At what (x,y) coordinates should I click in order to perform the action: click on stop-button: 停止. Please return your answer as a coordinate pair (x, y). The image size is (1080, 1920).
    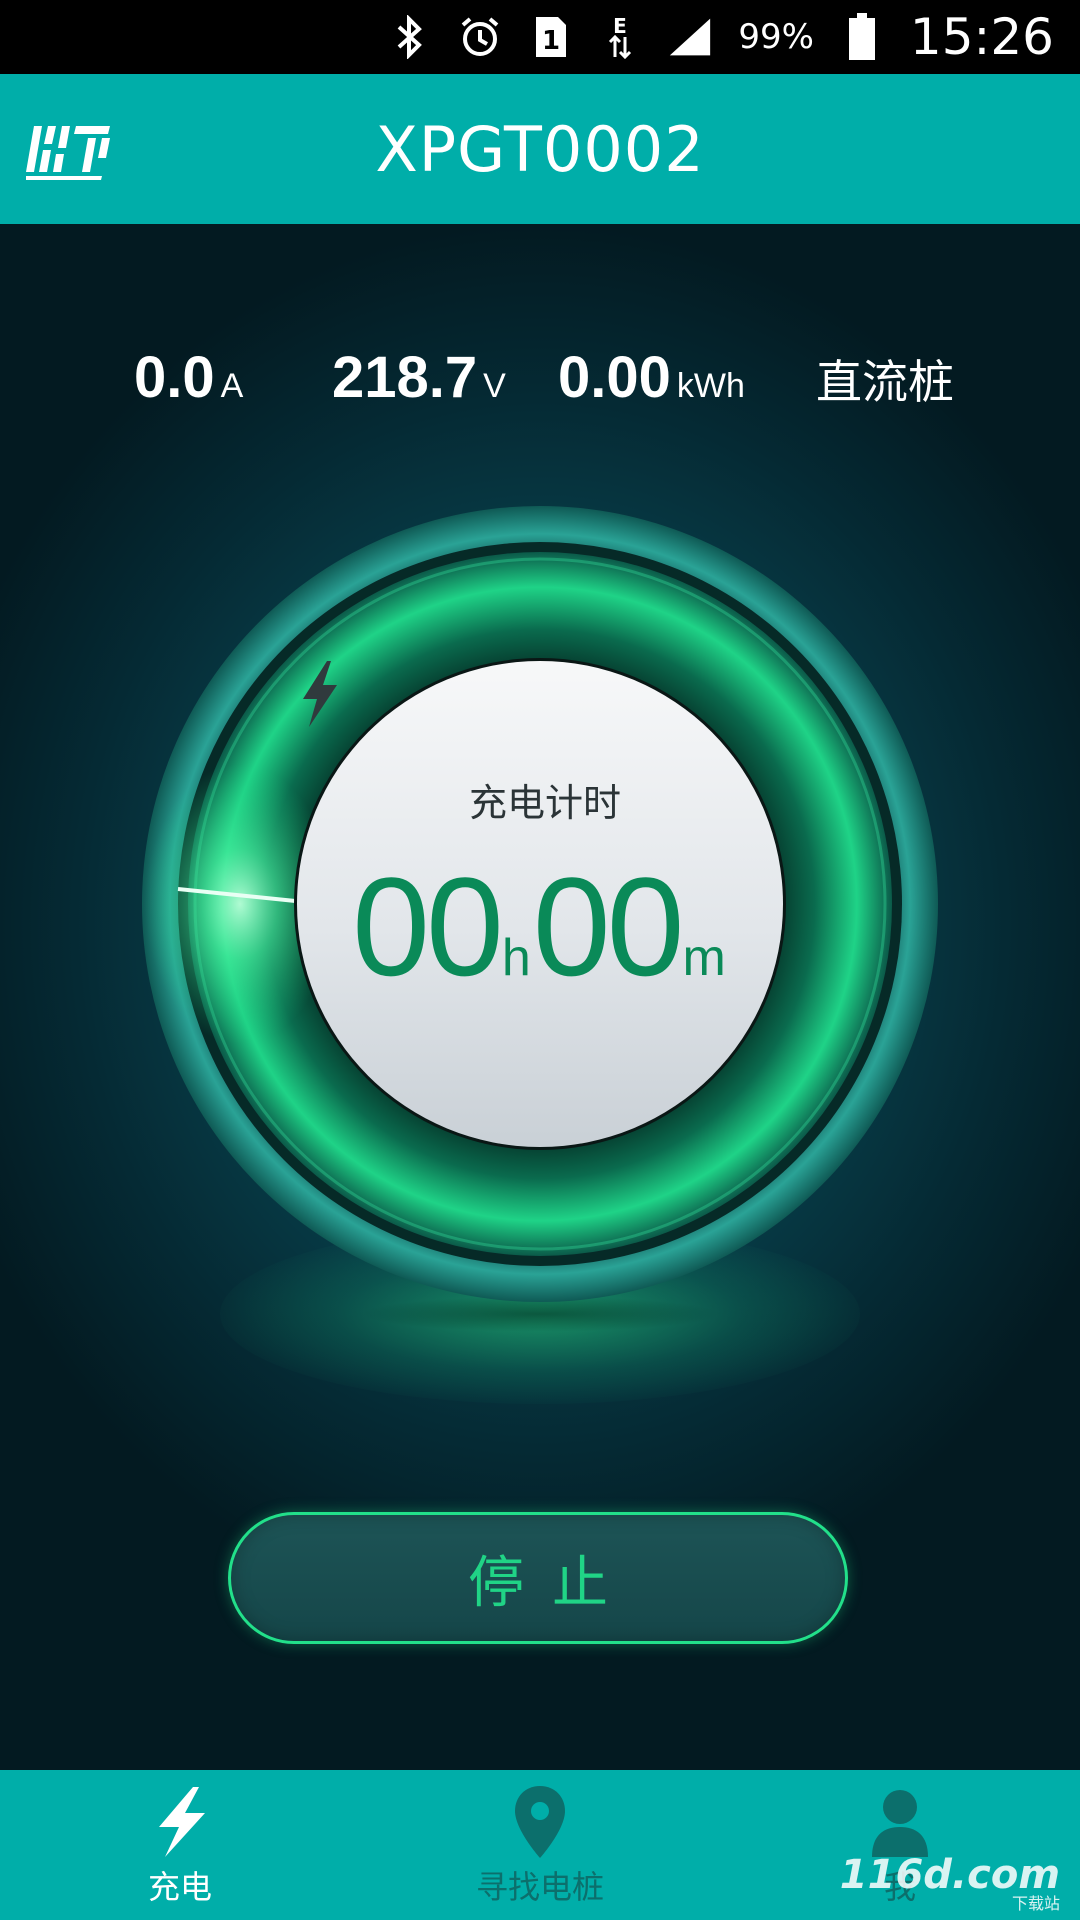
    Looking at the image, I should click on (538, 1578).